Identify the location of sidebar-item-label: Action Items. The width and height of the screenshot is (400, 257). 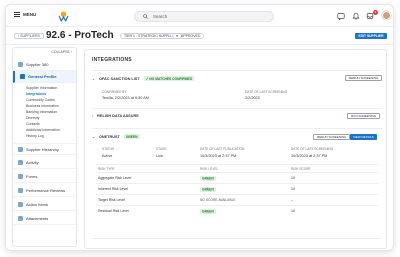
(37, 204).